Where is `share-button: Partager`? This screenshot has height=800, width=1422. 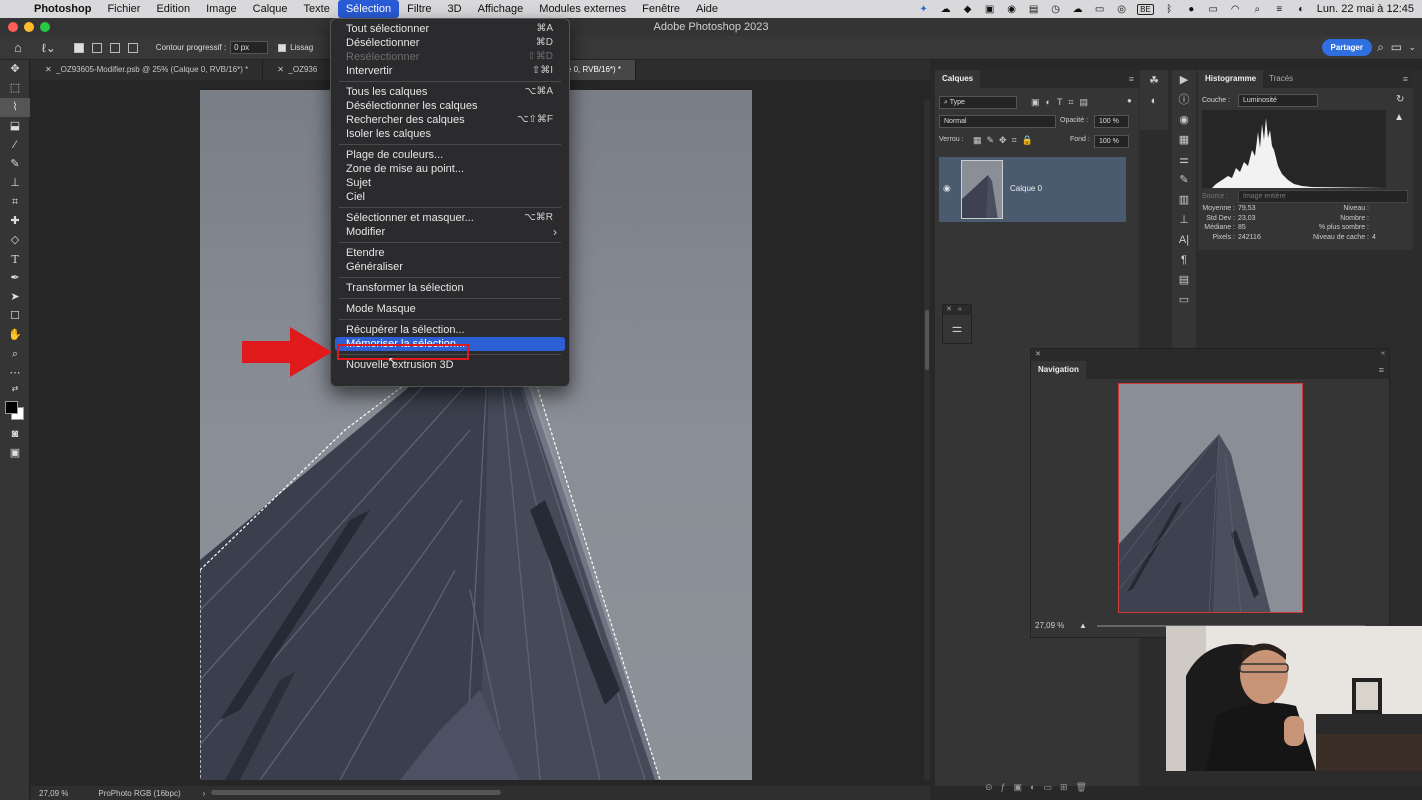 share-button: Partager is located at coordinates (1346, 47).